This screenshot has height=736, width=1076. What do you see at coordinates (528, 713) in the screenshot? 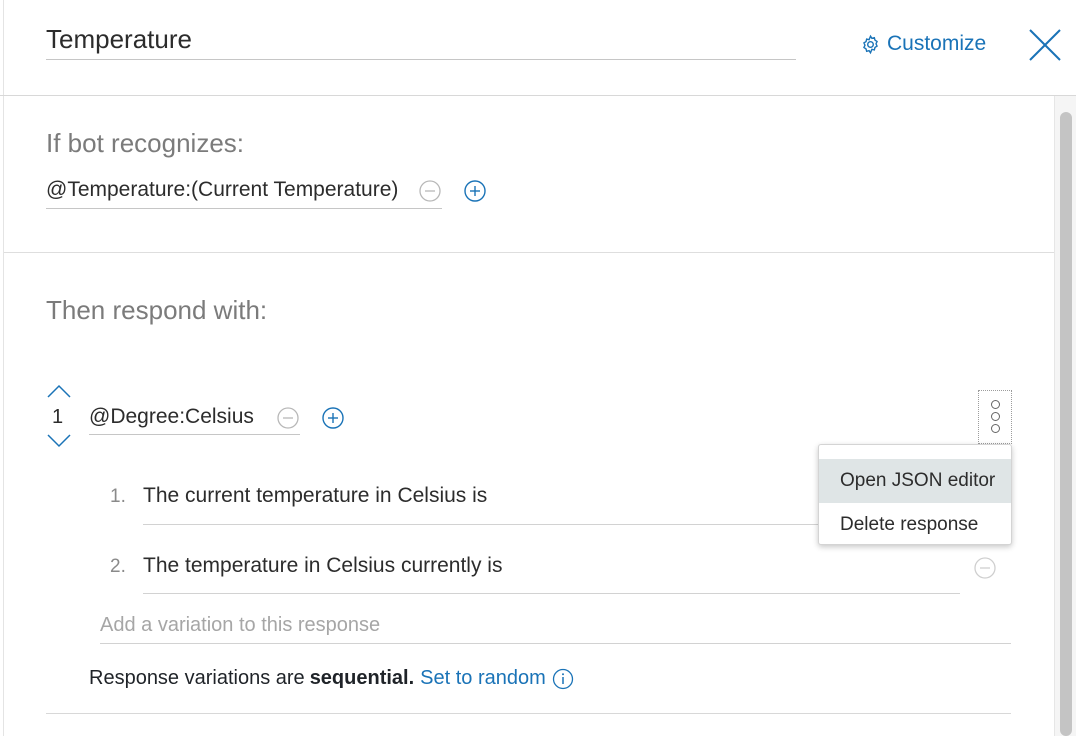
I see `section-divider` at bounding box center [528, 713].